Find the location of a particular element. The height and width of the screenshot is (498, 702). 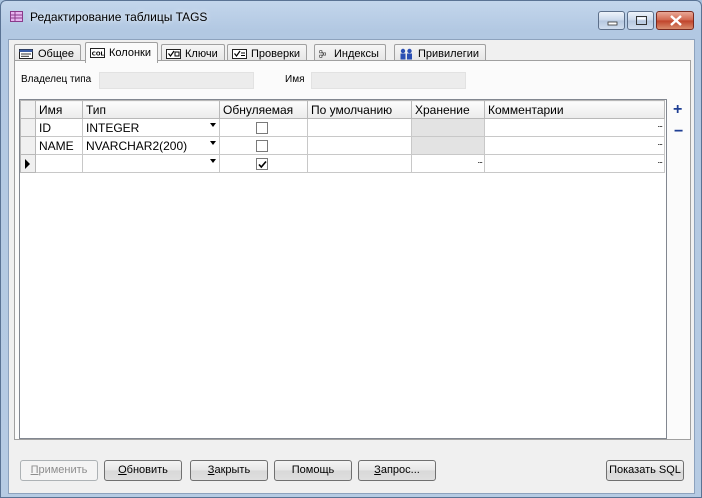

maximize-icon is located at coordinates (641, 20).